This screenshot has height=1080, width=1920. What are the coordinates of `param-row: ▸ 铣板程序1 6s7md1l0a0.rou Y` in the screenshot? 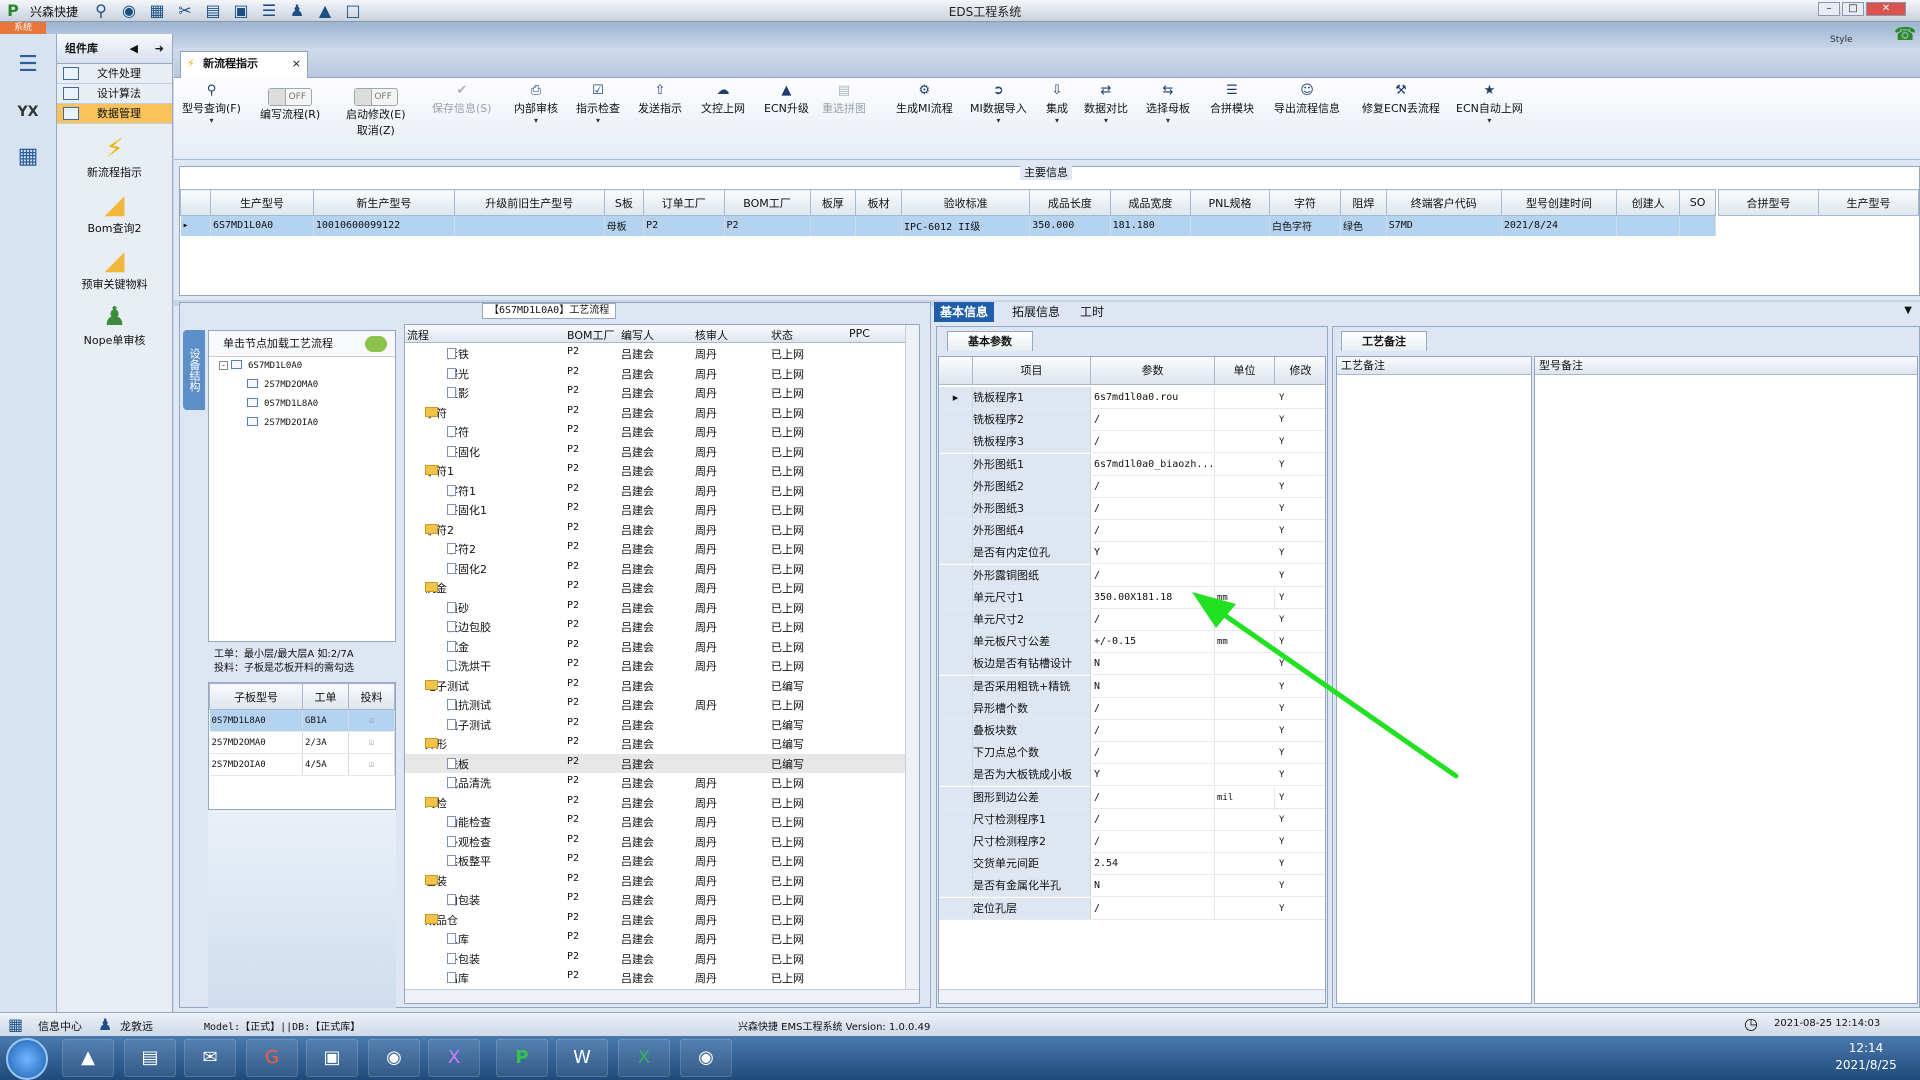 It's located at (1132, 398).